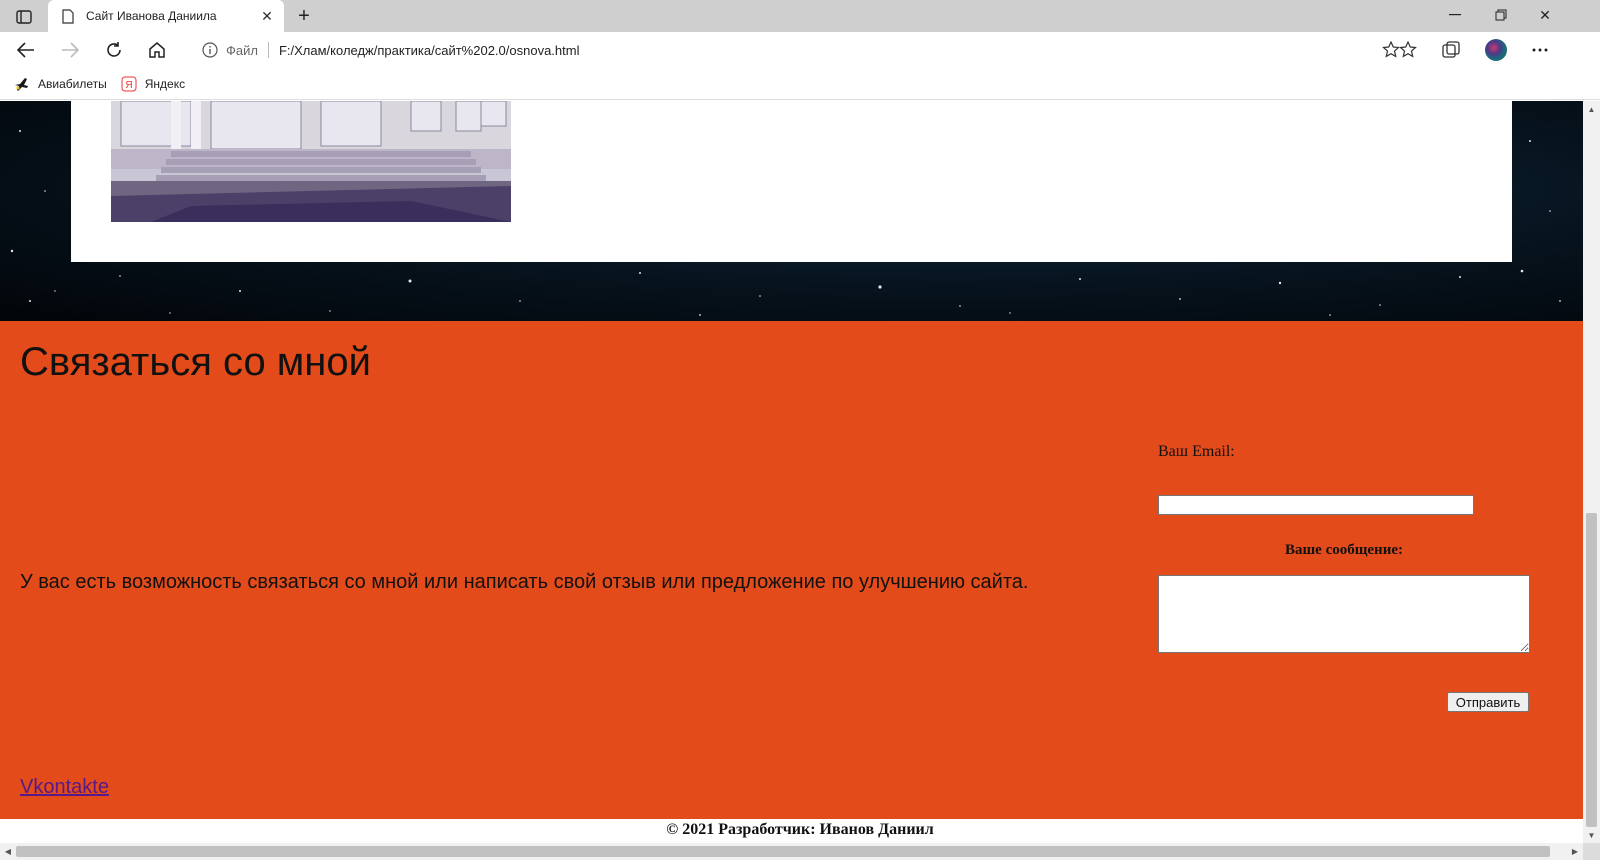 This screenshot has height=860, width=1600. Describe the element at coordinates (1591, 670) in the screenshot. I see `vertical-scroll-thumb` at that location.